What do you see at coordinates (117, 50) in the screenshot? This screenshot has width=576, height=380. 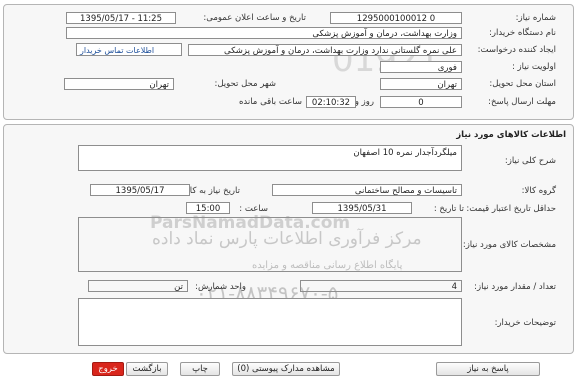 I see `buyer-contact-link: اطلاعات تماس خریدار` at bounding box center [117, 50].